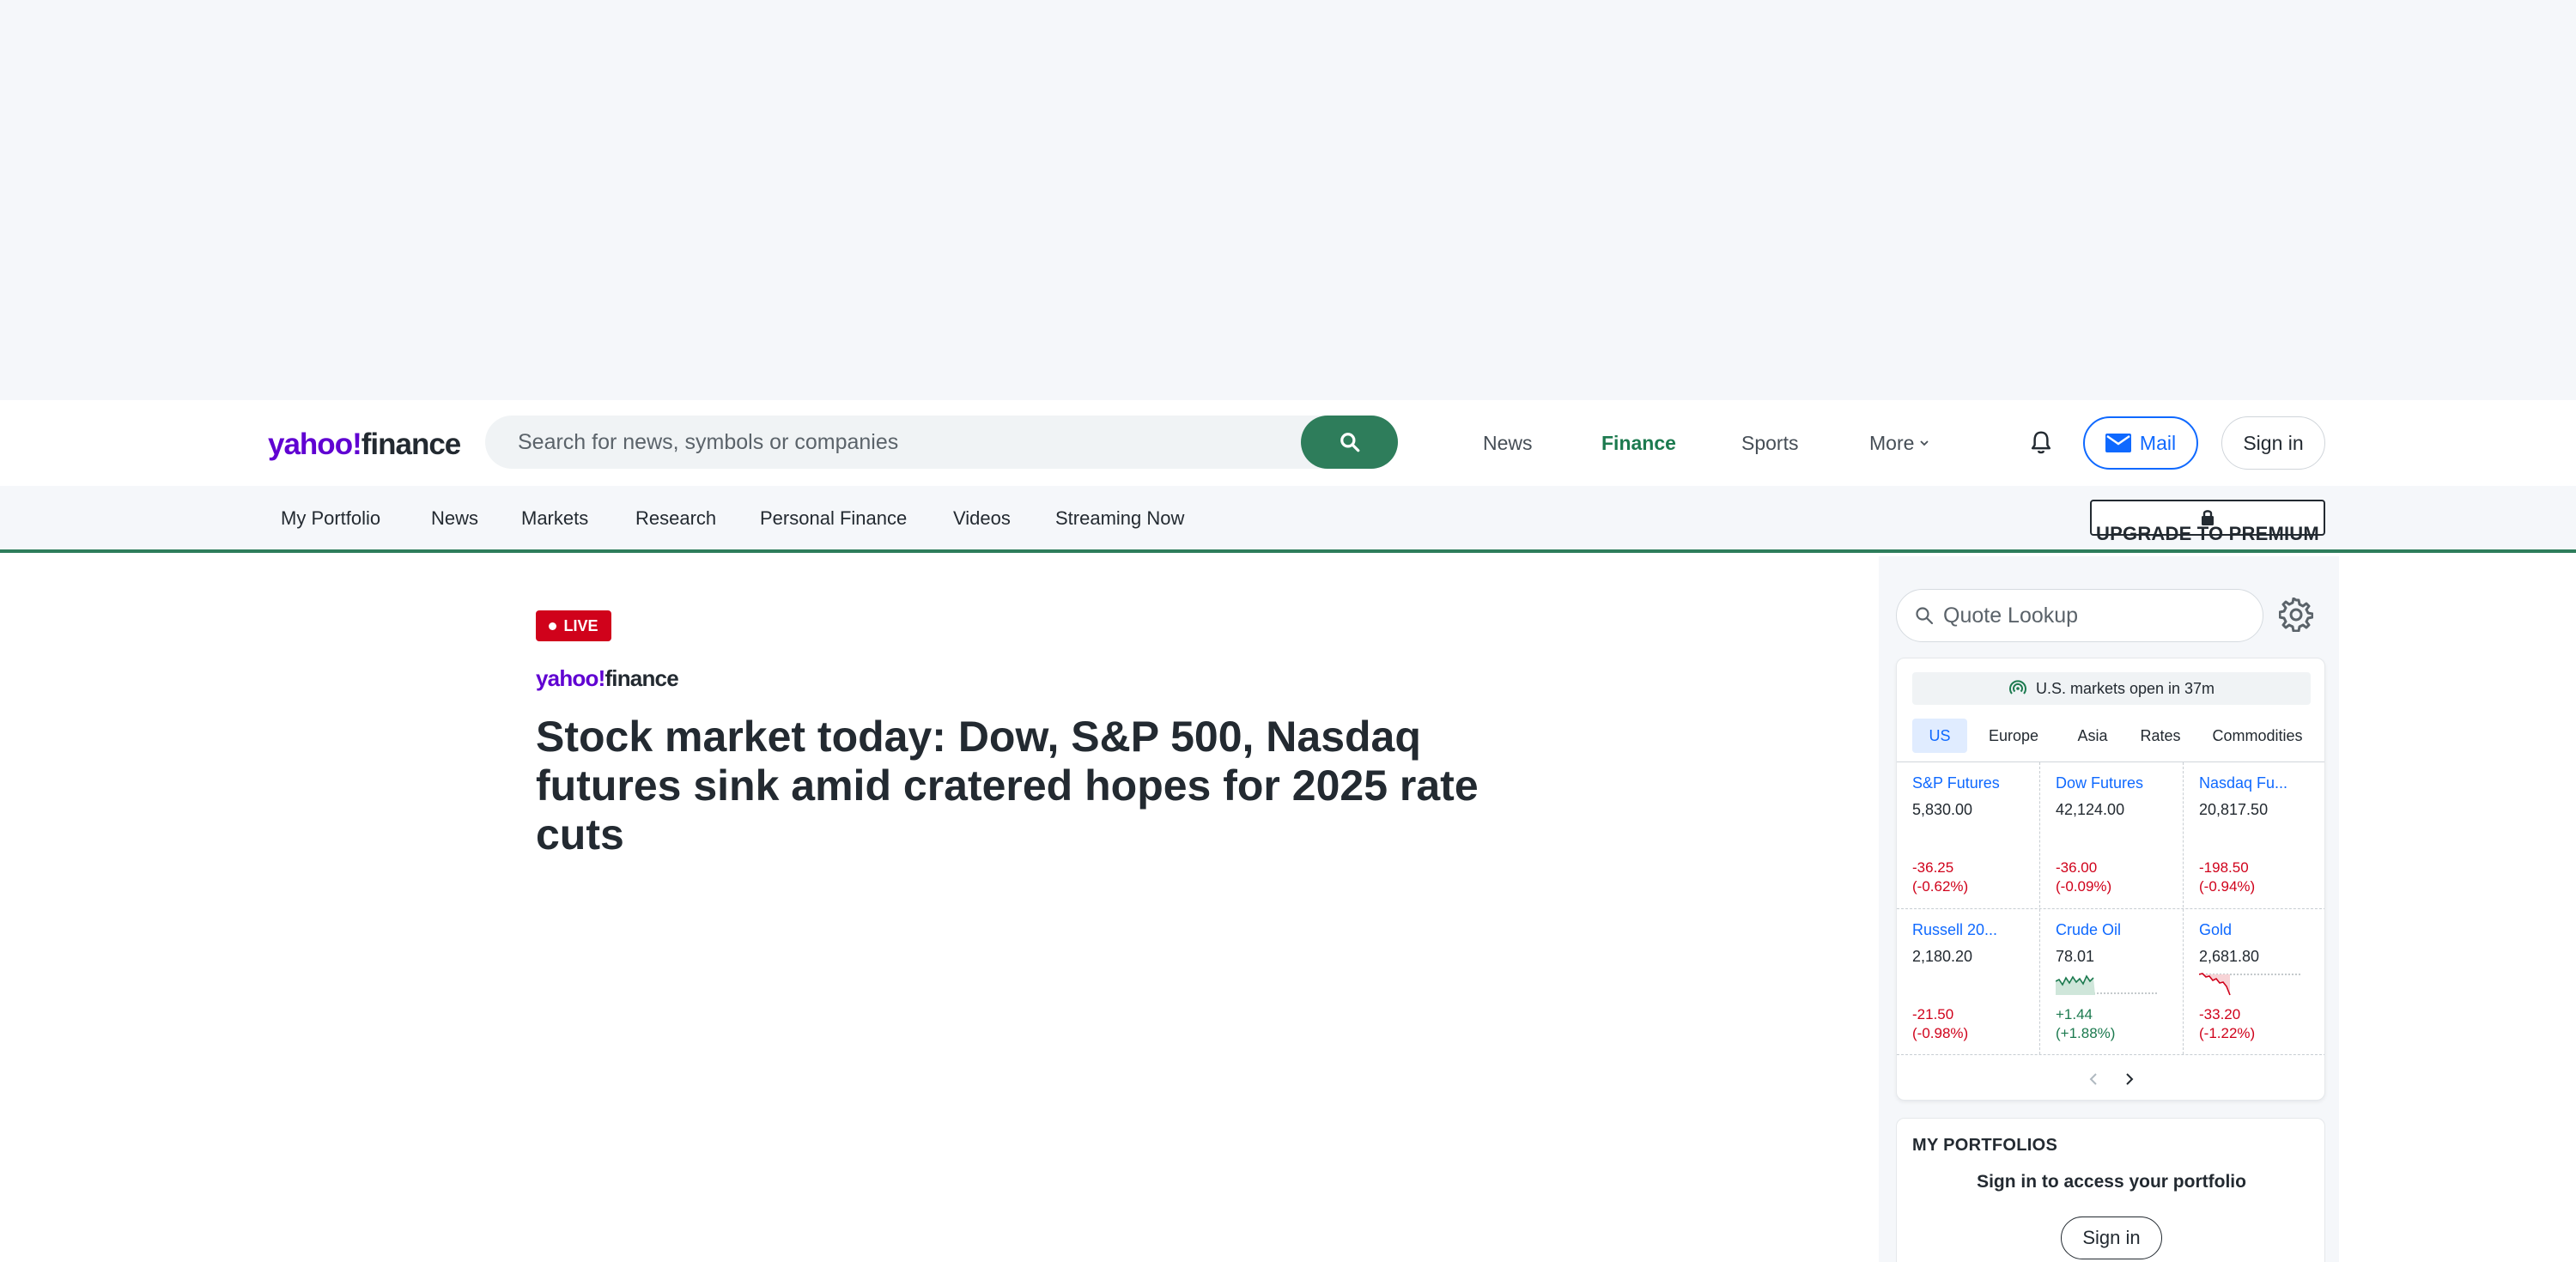 Image resolution: width=2576 pixels, height=1262 pixels. I want to click on sign-in-button: Sign in, so click(2273, 443).